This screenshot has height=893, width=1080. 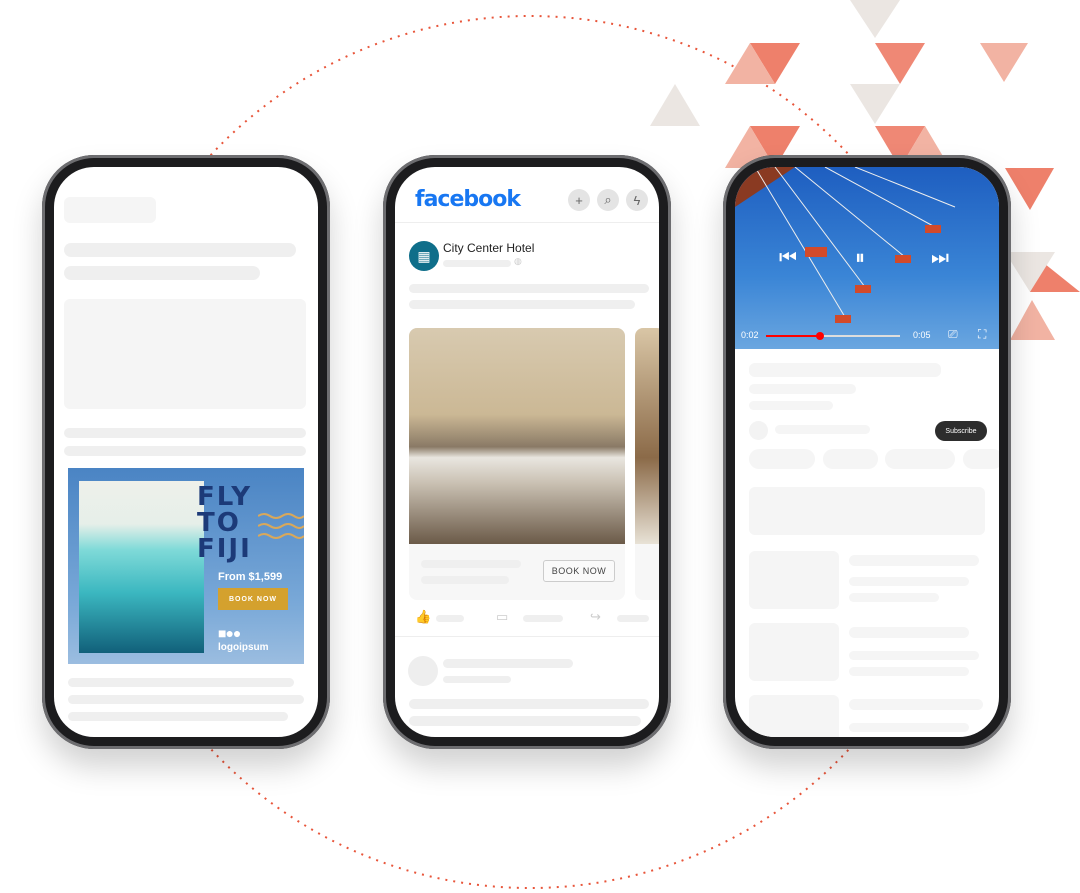 What do you see at coordinates (637, 200) in the screenshot?
I see `messenger-icon: ϟ` at bounding box center [637, 200].